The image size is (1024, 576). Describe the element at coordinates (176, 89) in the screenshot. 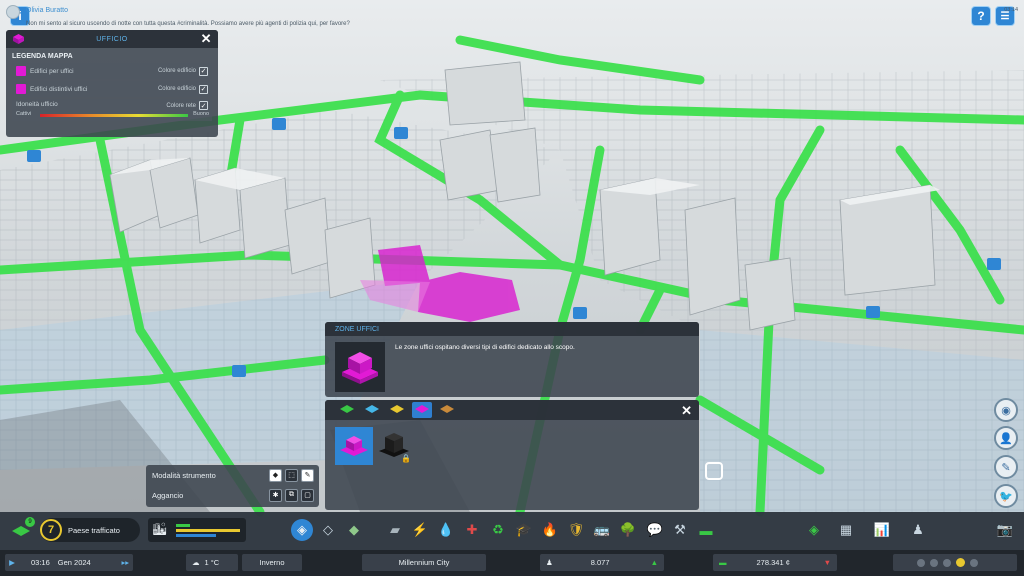

I see `legend-row-option: Colore edificio` at that location.